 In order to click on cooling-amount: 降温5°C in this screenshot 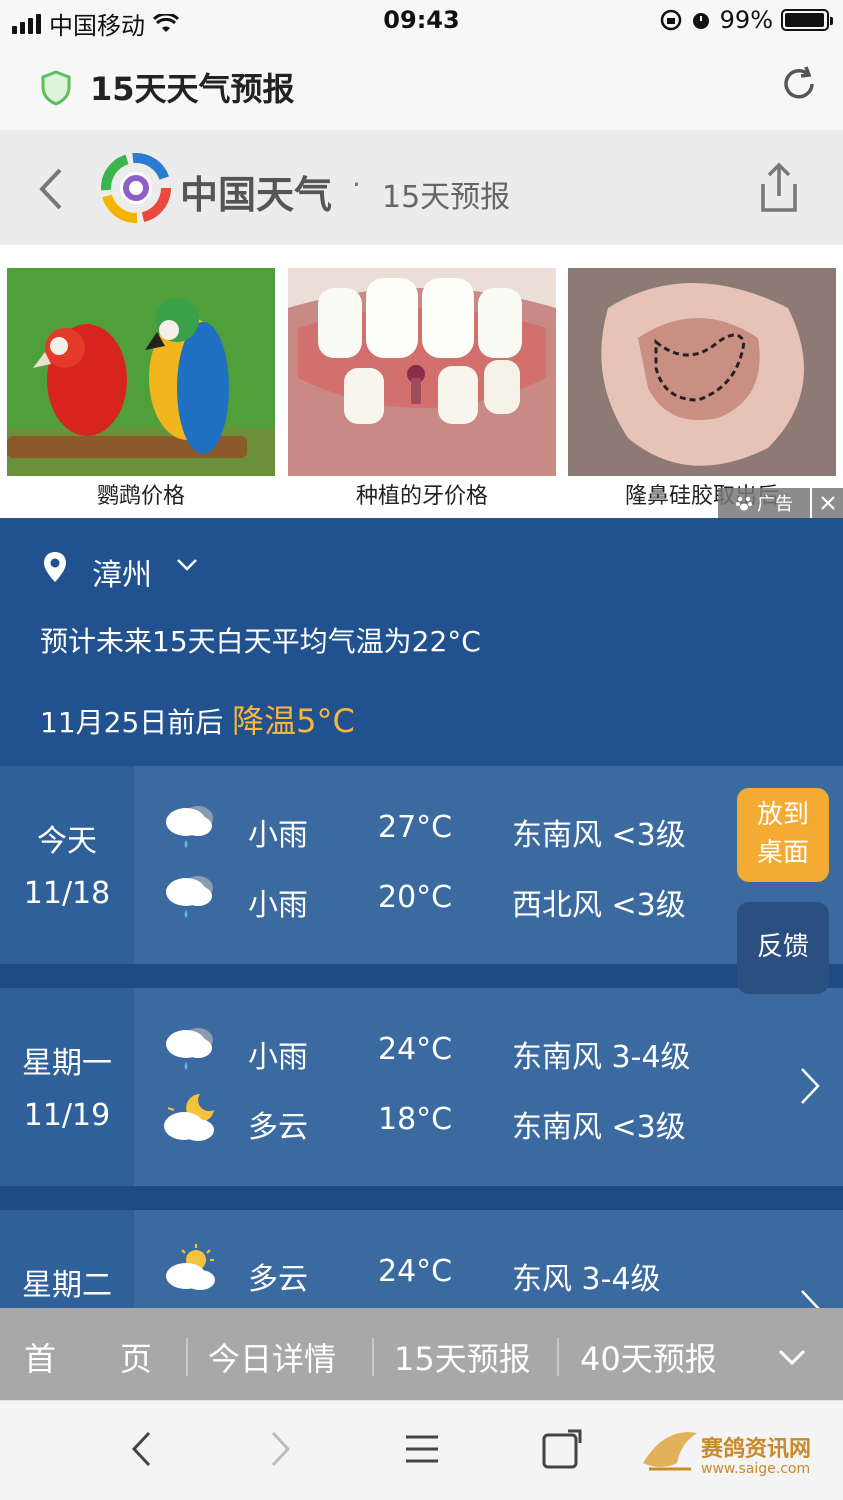, I will do `click(293, 721)`.